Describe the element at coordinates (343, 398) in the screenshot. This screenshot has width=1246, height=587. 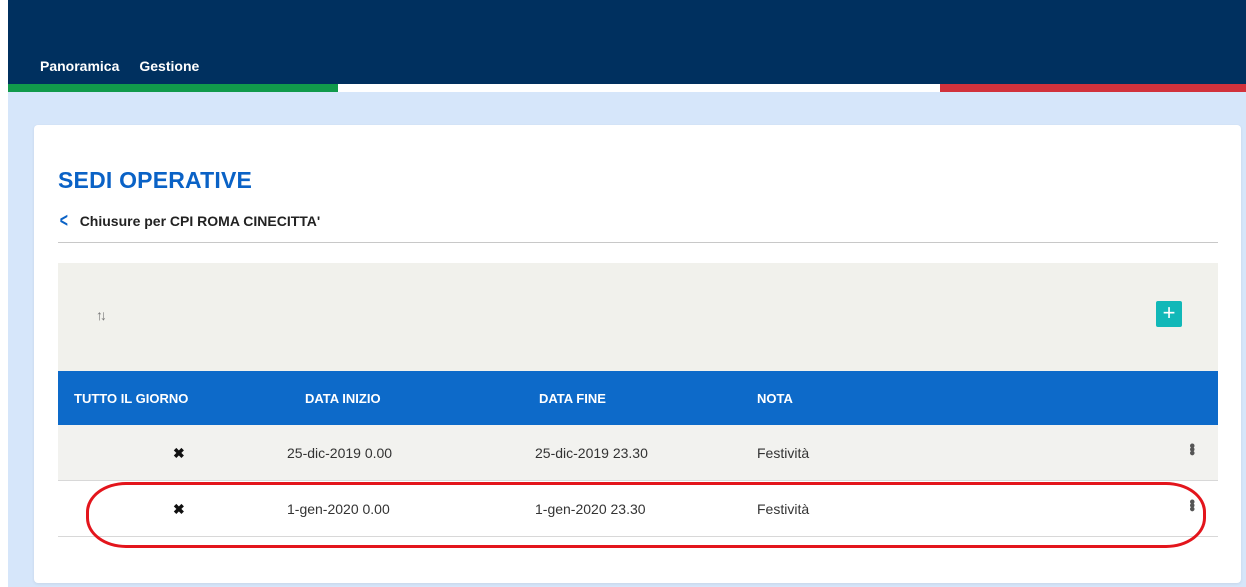
I see `column-header-start: DATA INIZIO` at that location.